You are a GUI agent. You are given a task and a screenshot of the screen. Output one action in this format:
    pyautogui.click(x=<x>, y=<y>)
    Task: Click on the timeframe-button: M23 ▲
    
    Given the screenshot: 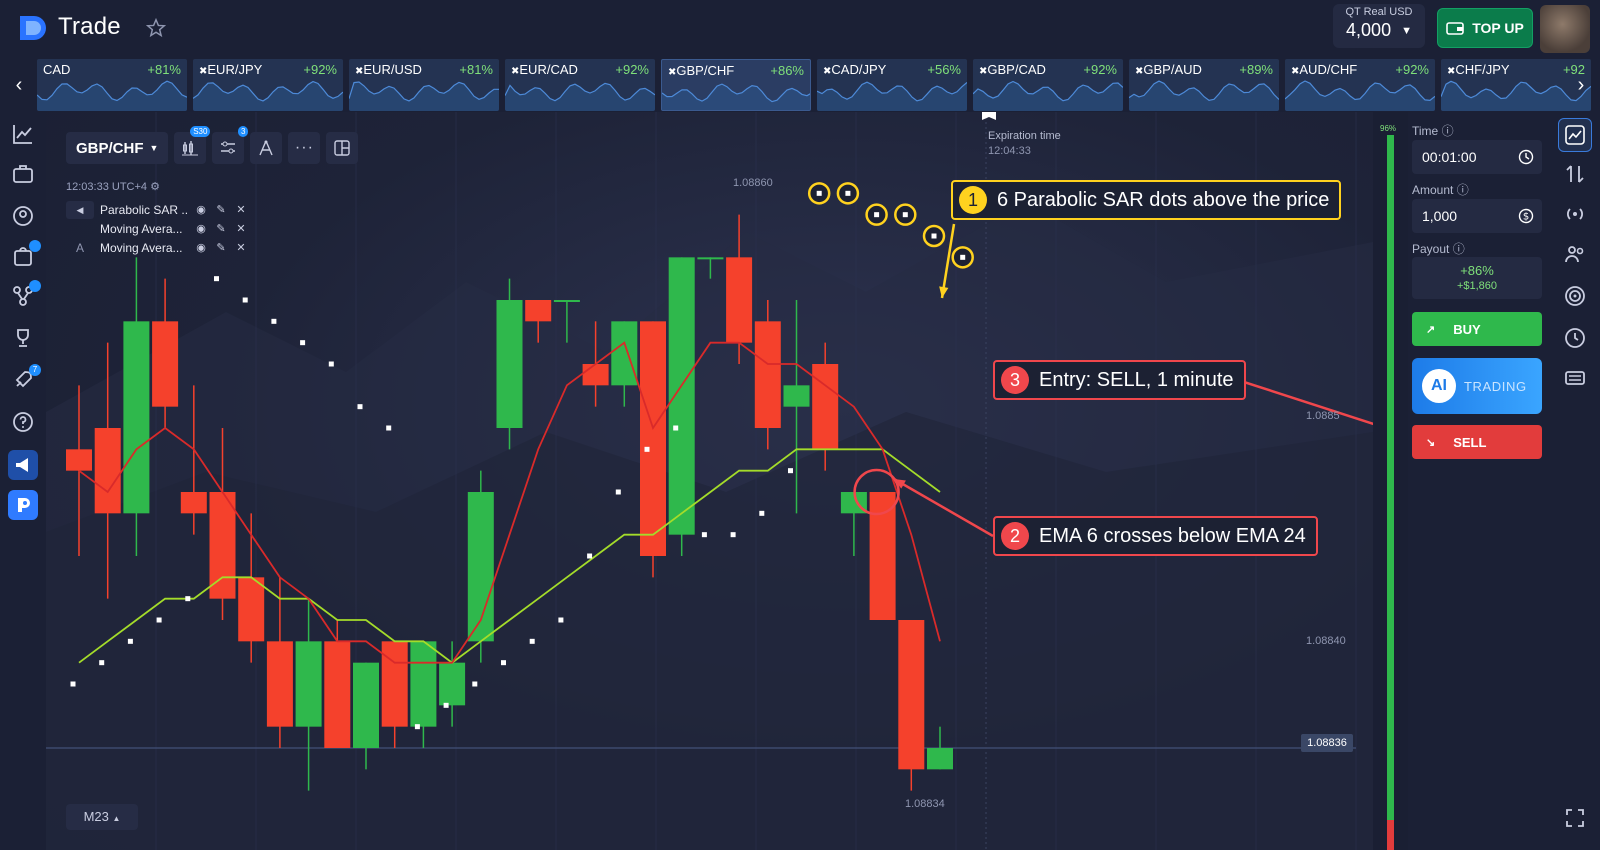 What is the action you would take?
    pyautogui.click(x=102, y=817)
    